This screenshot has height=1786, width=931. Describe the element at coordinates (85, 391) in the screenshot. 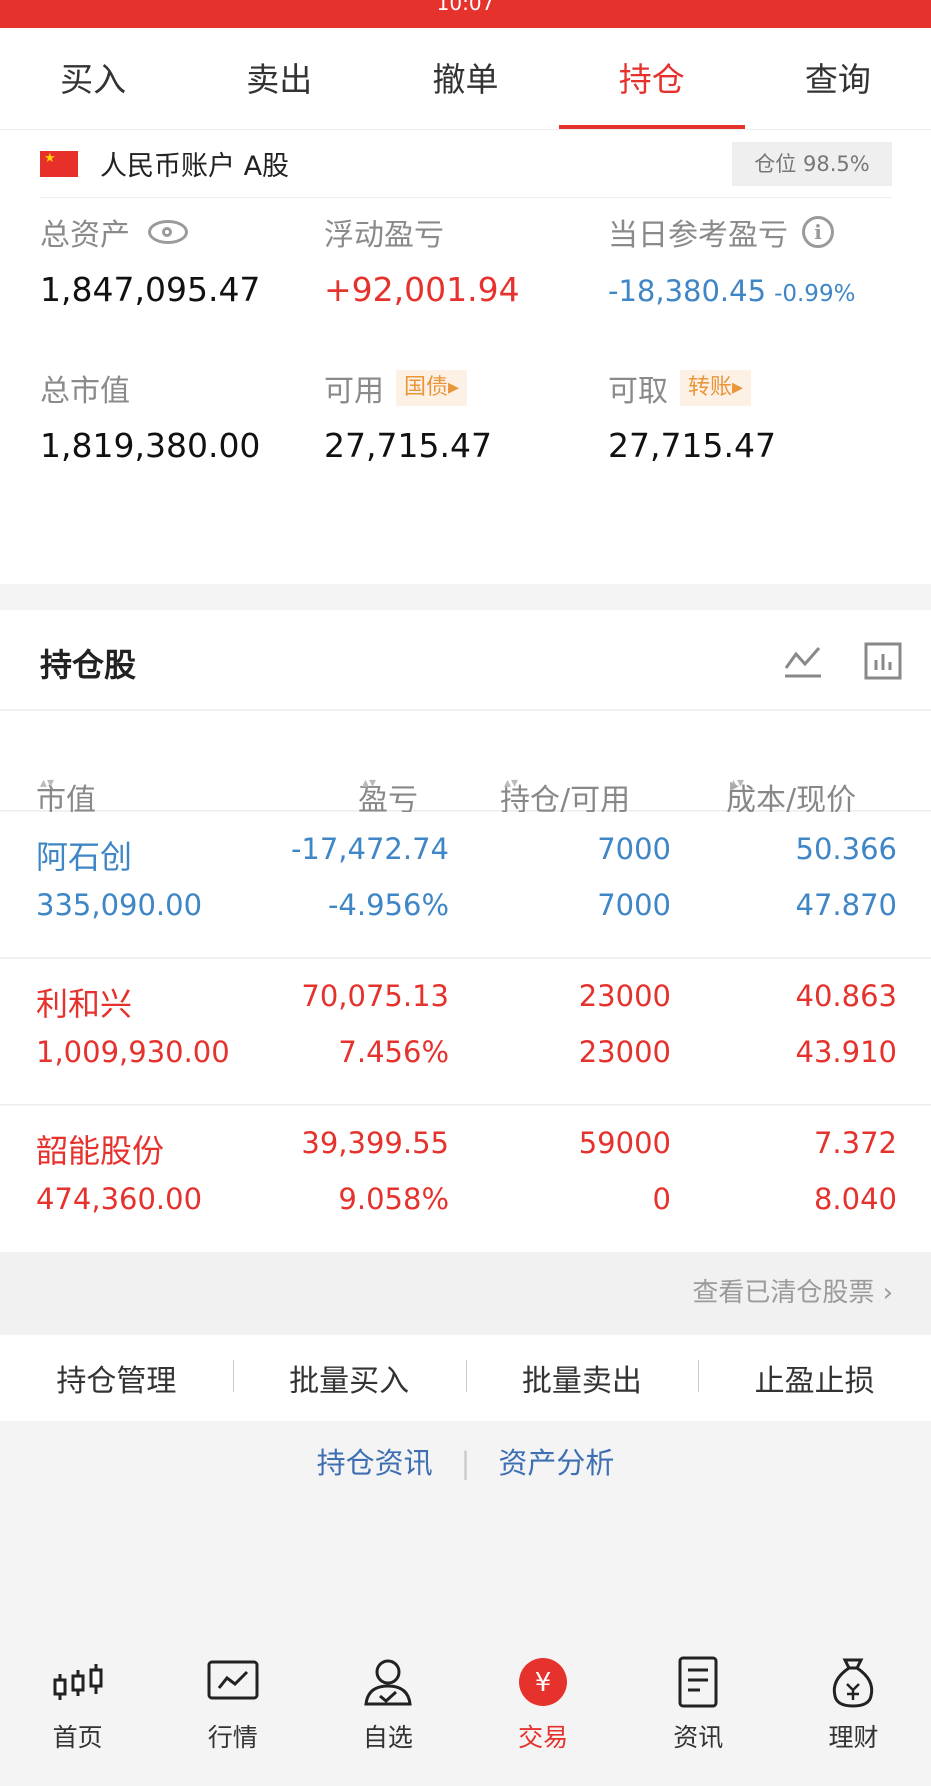

I see `market-value-label: 总市值` at that location.